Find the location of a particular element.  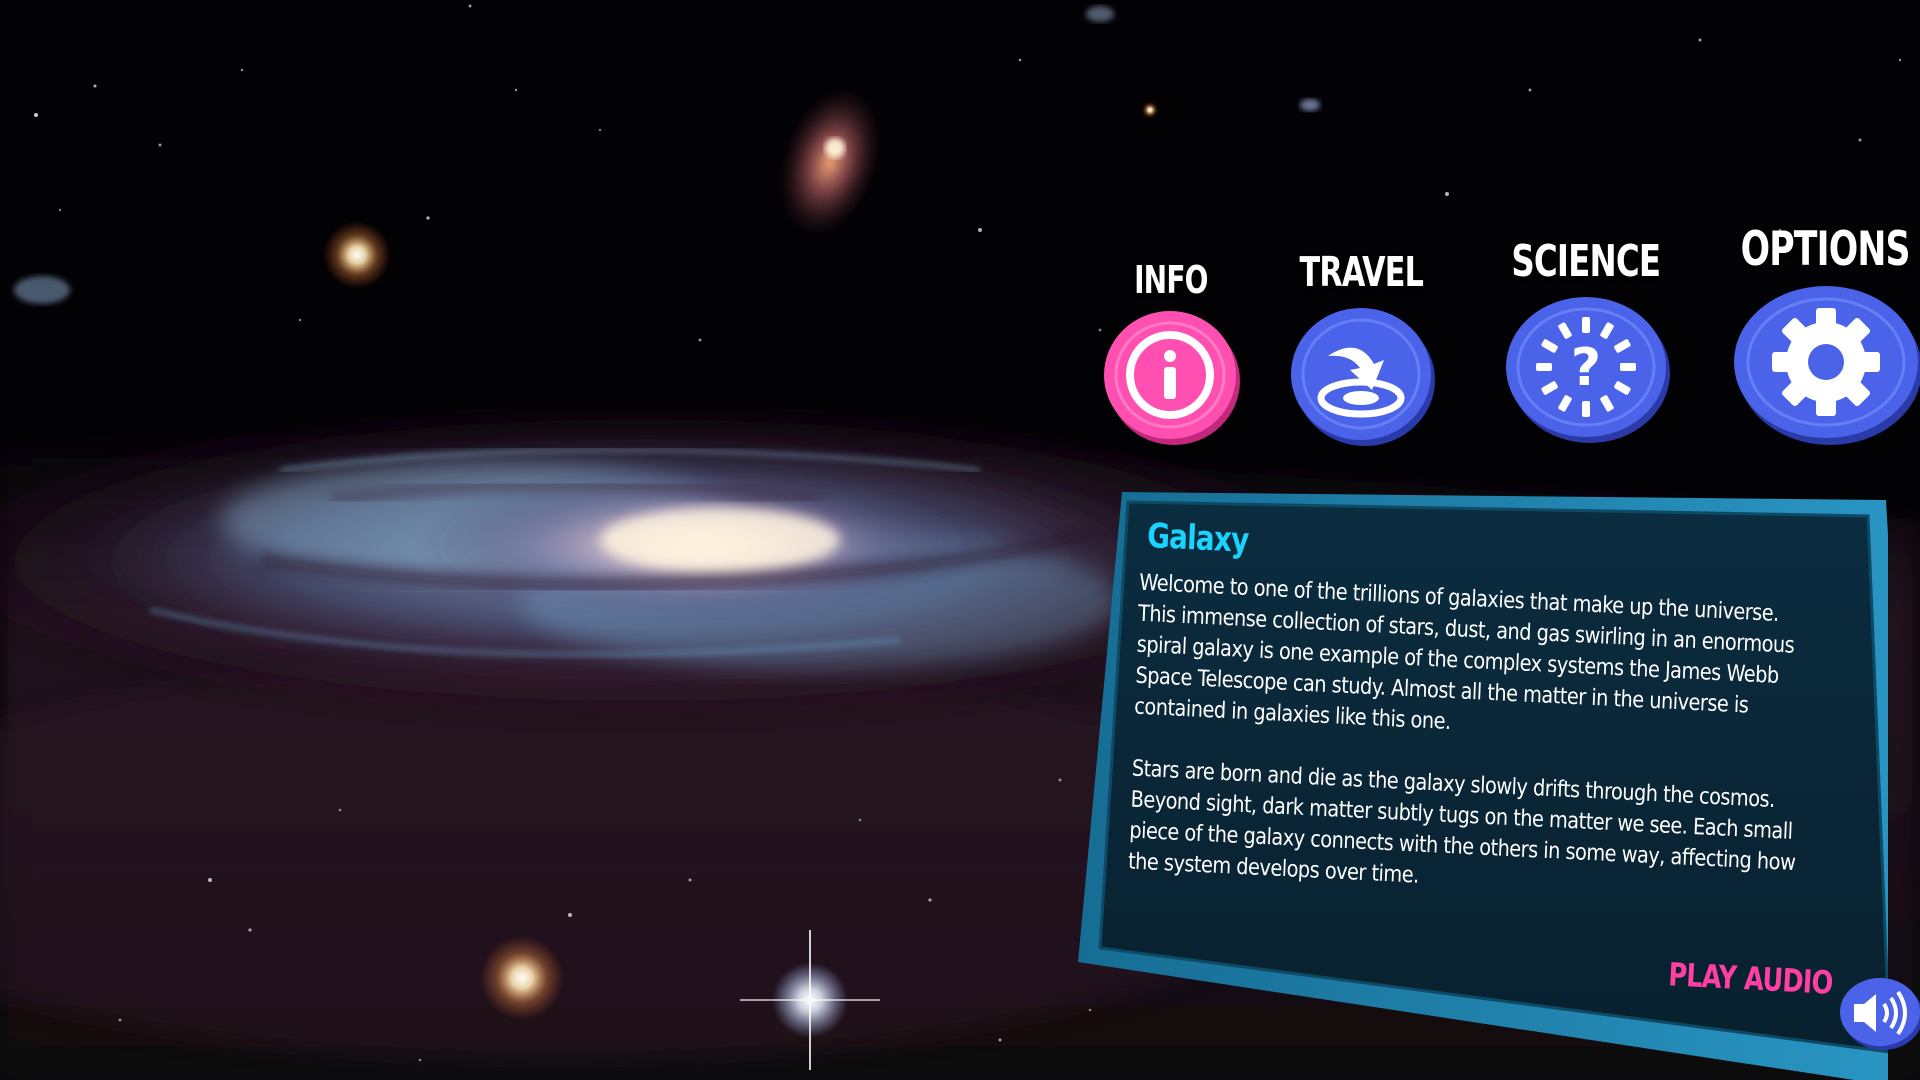

options-button is located at coordinates (1823, 362).